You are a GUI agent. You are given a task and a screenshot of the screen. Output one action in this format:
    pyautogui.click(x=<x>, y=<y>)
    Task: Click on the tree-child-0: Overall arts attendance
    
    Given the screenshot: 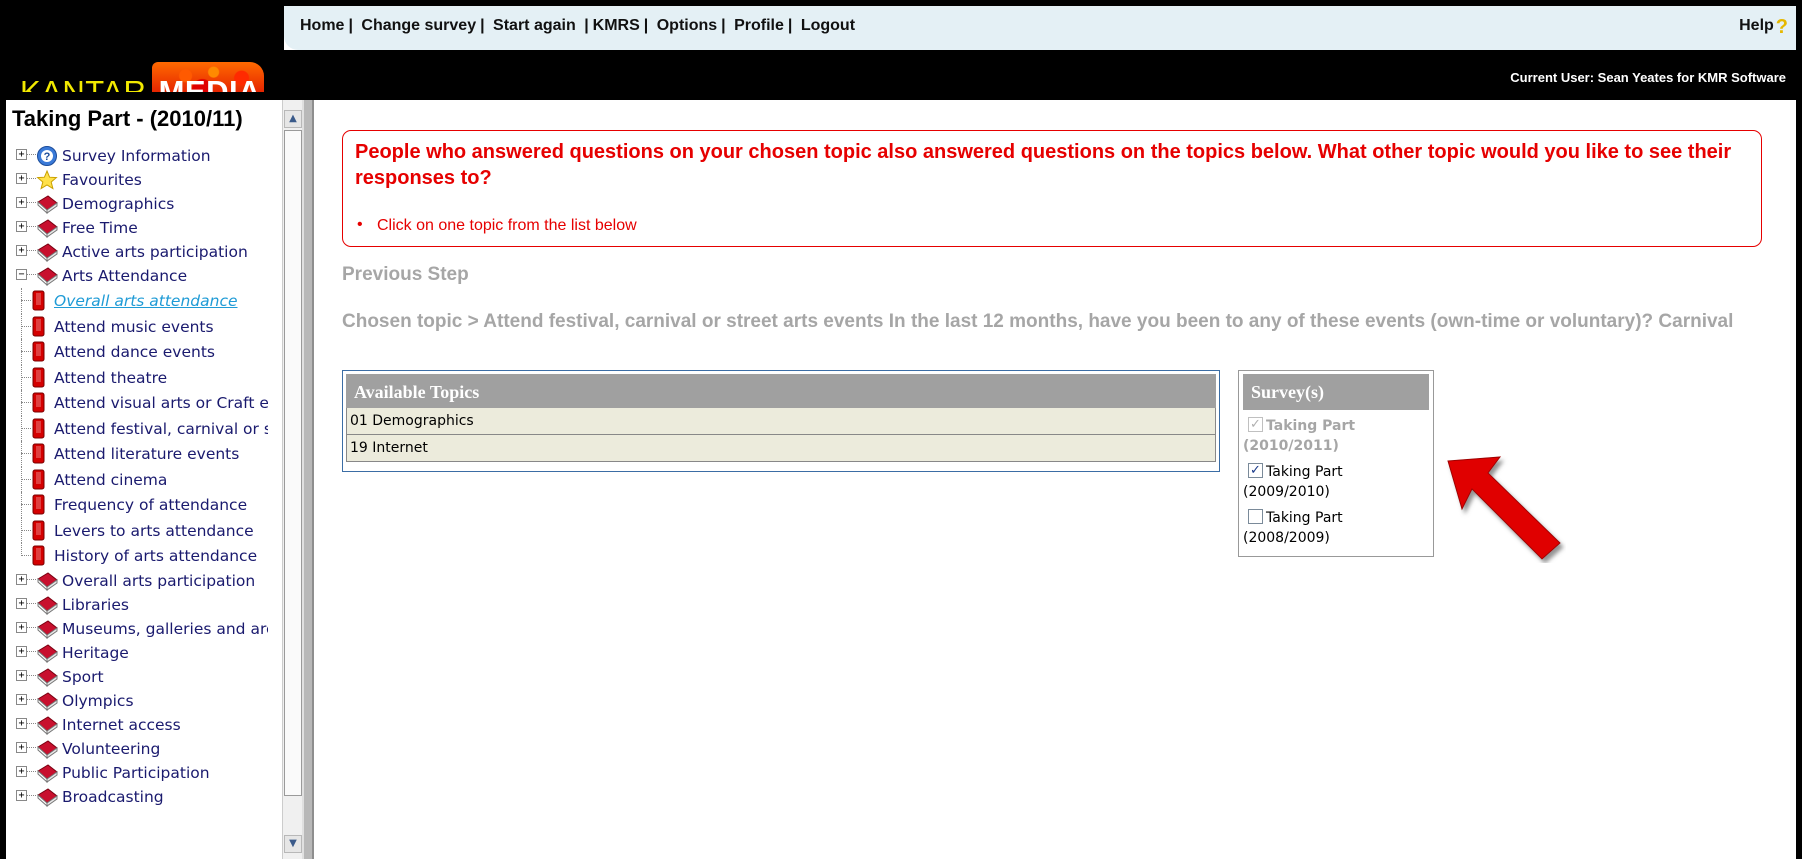 What is the action you would take?
    pyautogui.click(x=139, y=301)
    